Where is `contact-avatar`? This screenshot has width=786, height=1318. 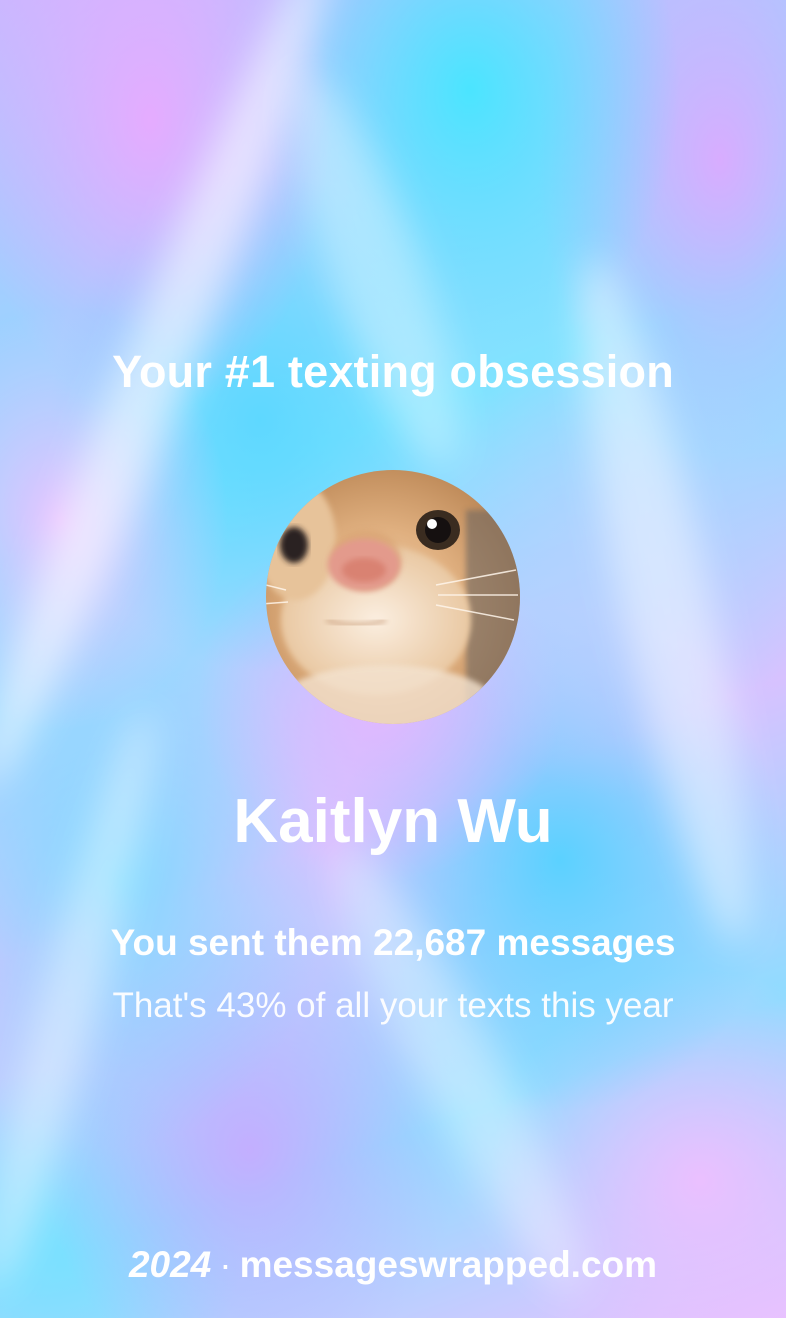
contact-avatar is located at coordinates (393, 597).